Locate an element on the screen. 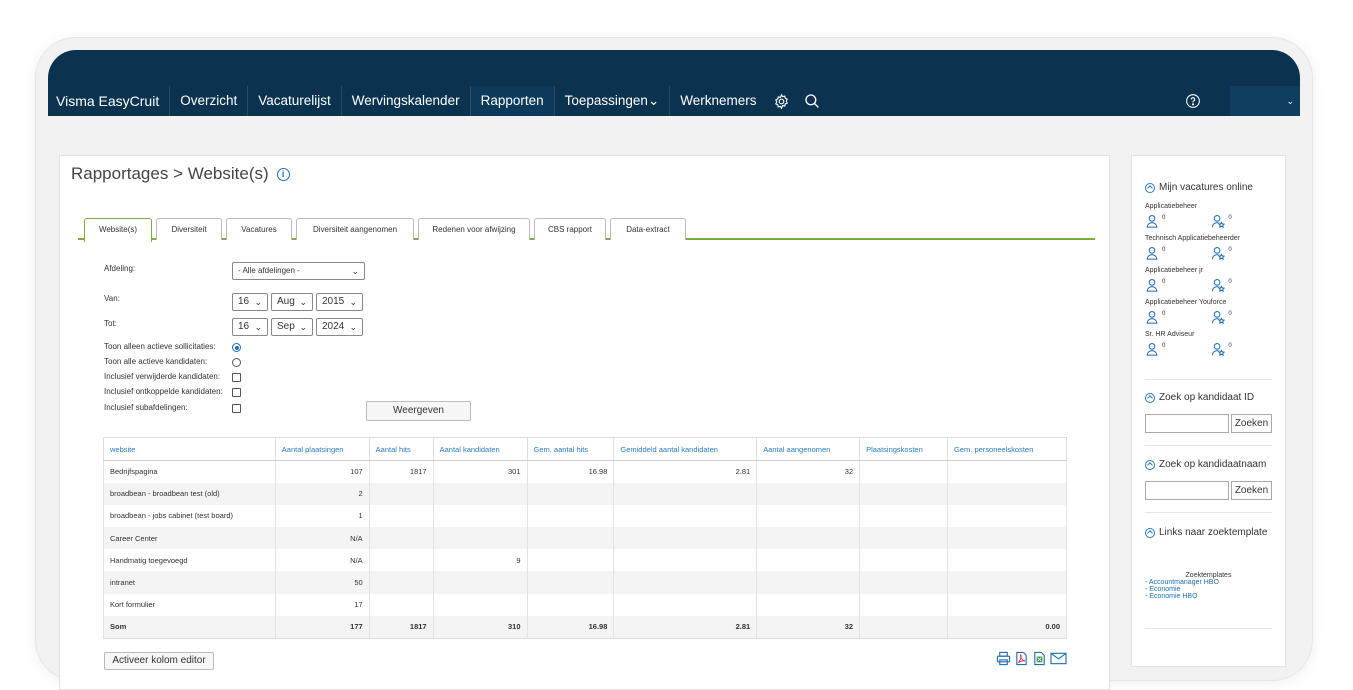  nav-overzicht: Overzicht is located at coordinates (208, 101).